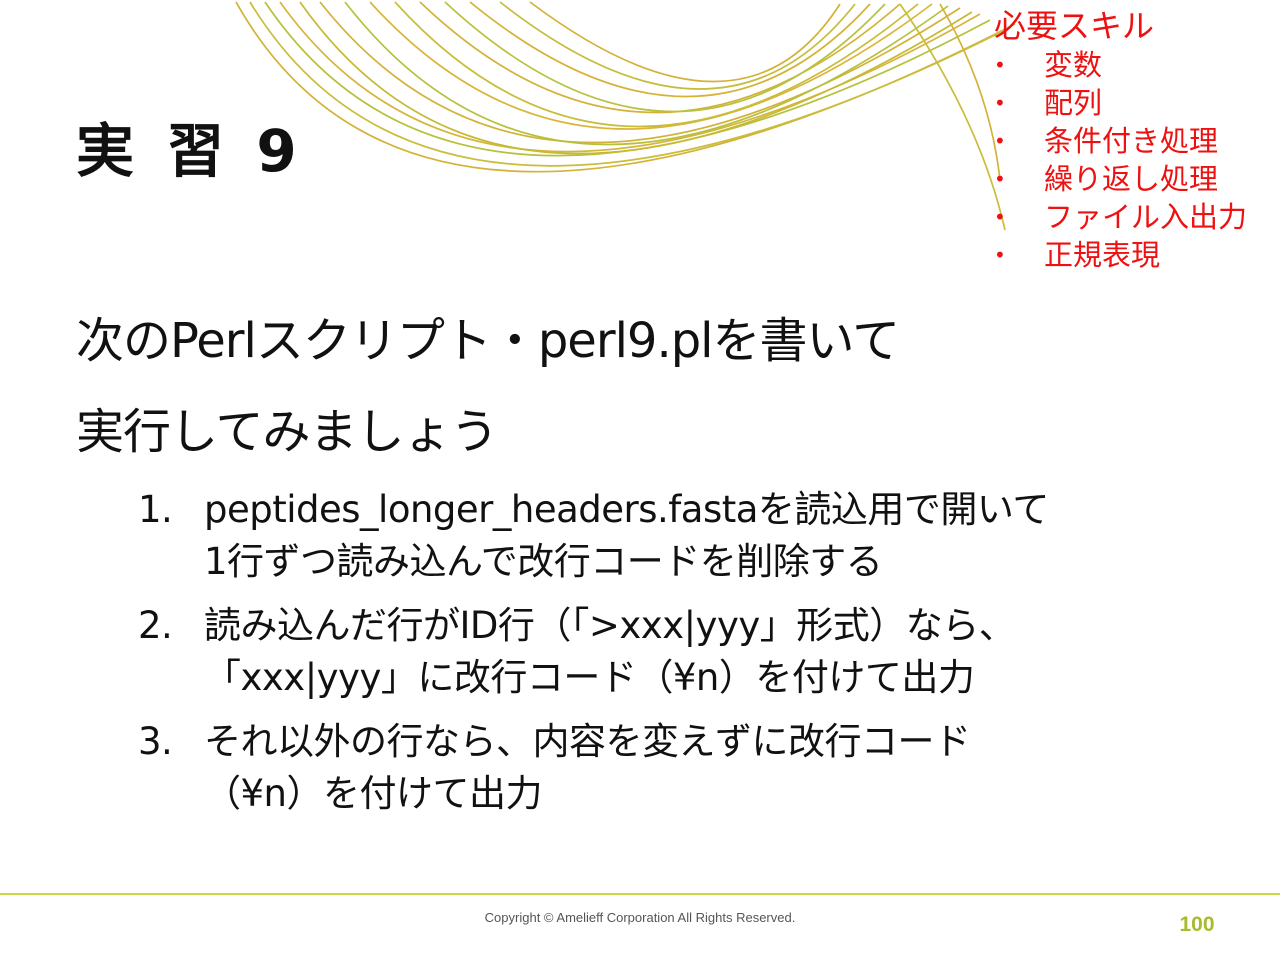 The width and height of the screenshot is (1280, 960). What do you see at coordinates (1135, 179) in the screenshot?
I see `skill-item-loops: • 繰り返し処理` at bounding box center [1135, 179].